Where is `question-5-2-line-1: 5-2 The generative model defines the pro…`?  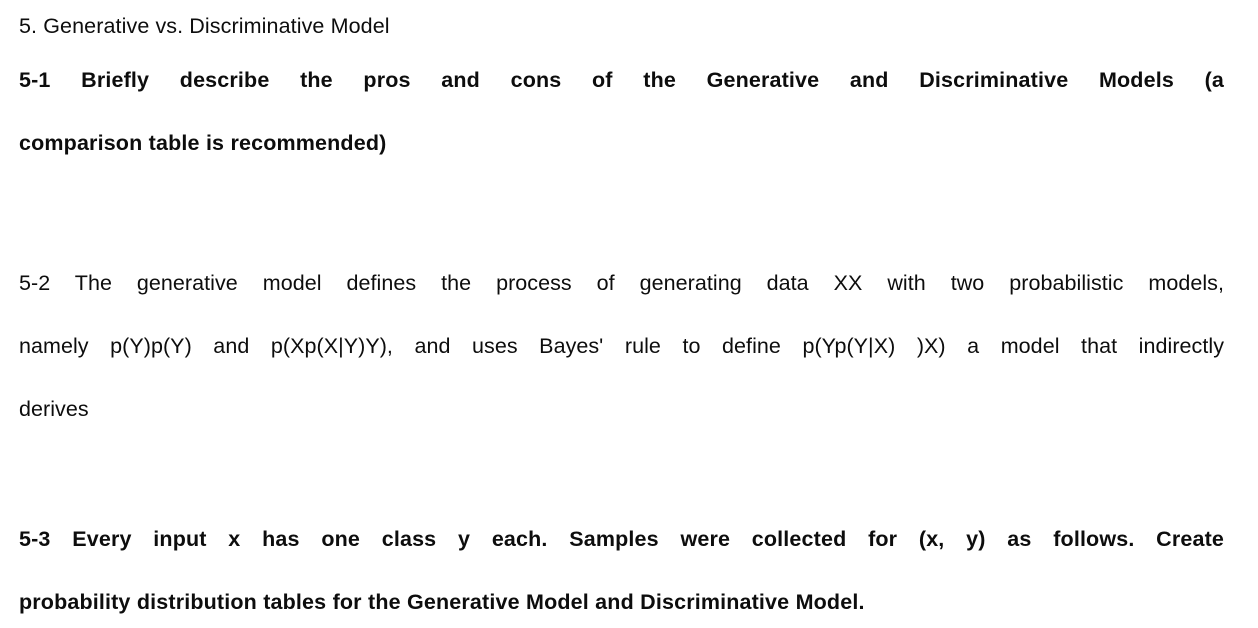 question-5-2-line-1: 5-2 The generative model defines the pro… is located at coordinates (621, 282).